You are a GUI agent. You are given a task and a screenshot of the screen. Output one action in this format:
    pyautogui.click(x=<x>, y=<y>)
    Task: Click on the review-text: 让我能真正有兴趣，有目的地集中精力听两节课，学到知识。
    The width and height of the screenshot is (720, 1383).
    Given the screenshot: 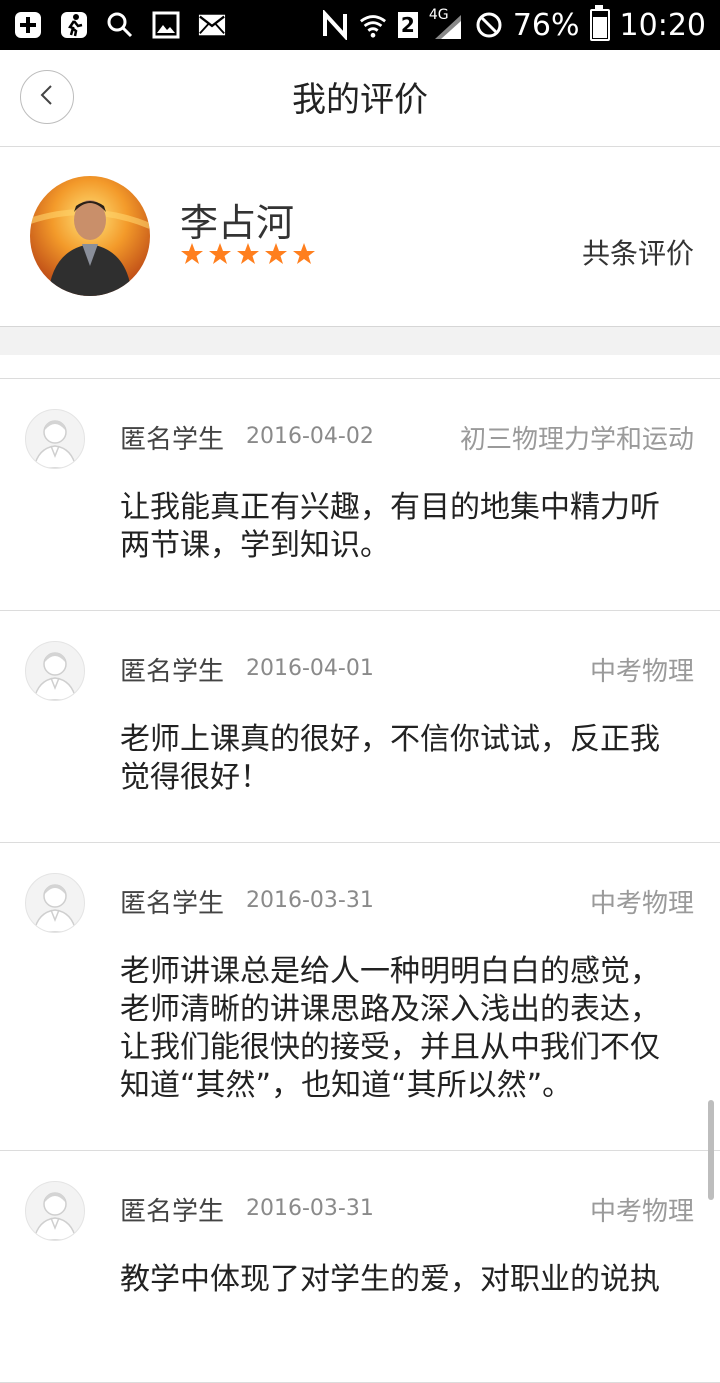 What is the action you would take?
    pyautogui.click(x=390, y=526)
    